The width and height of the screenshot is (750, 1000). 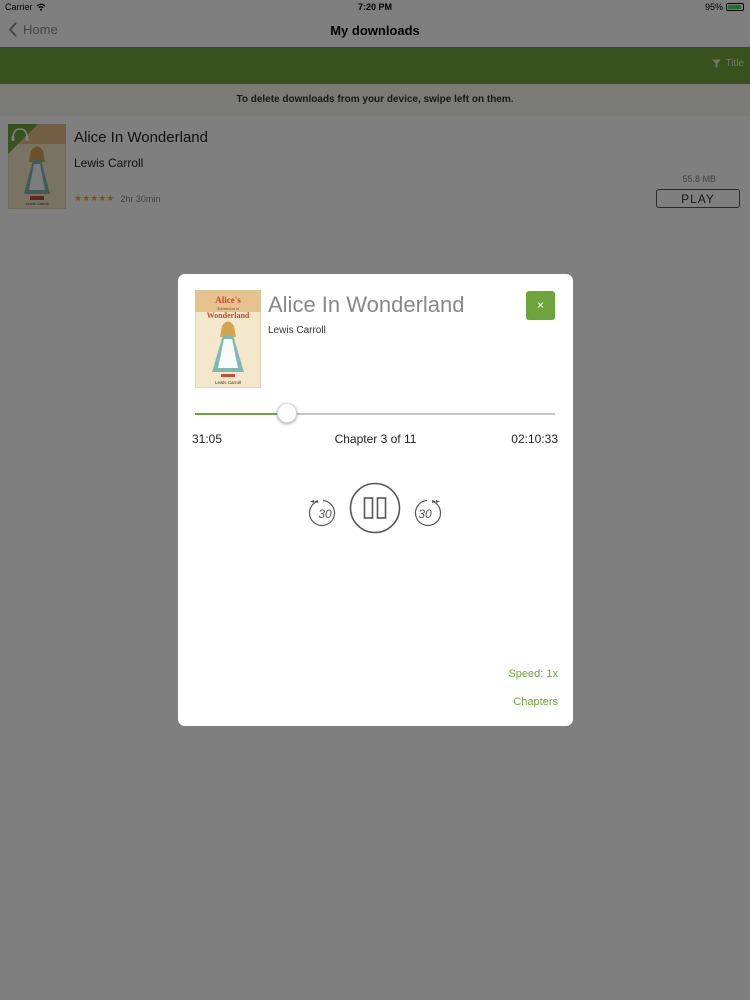 I want to click on speed-button: Speed: 1x, so click(x=533, y=674).